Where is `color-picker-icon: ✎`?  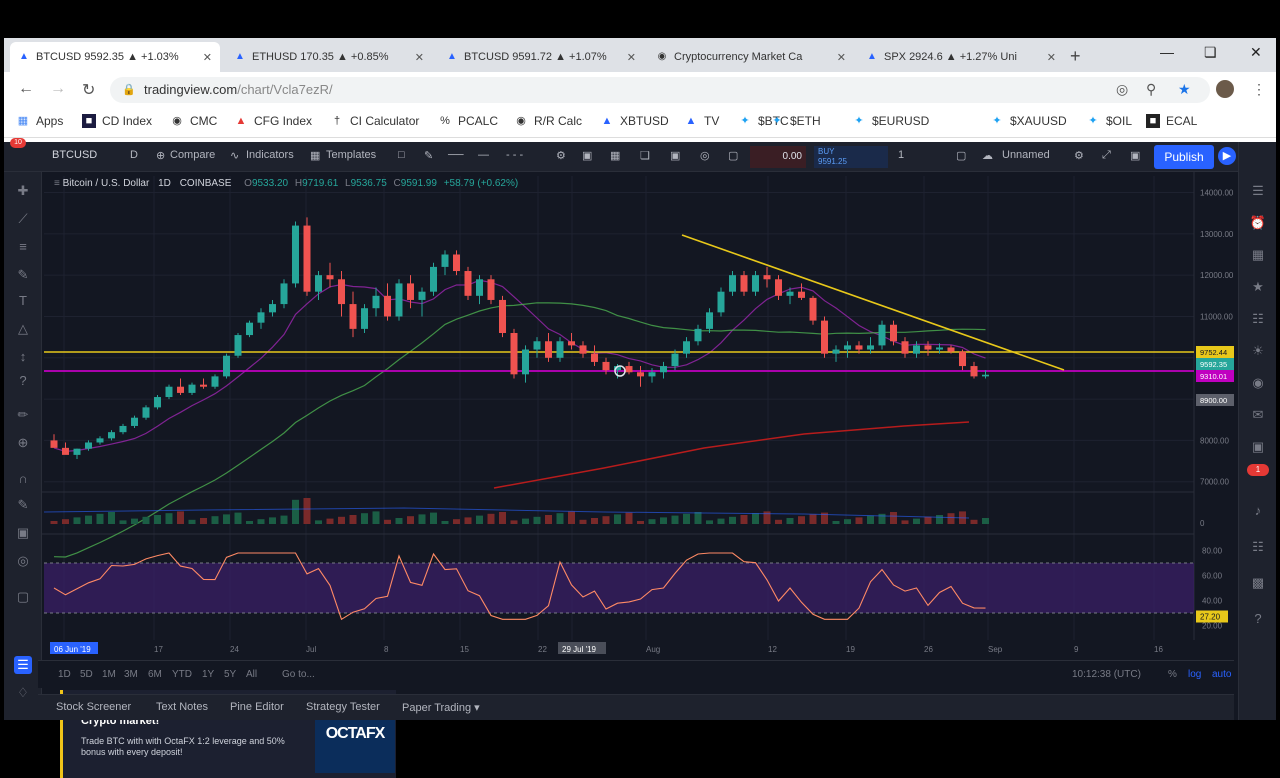
color-picker-icon: ✎ is located at coordinates (428, 155).